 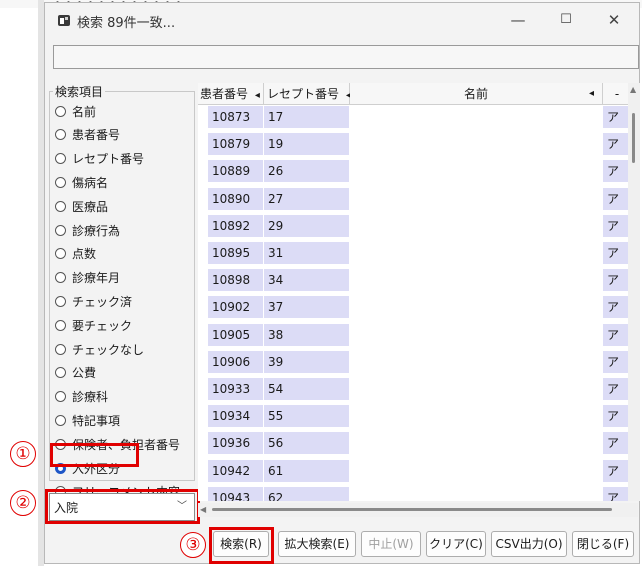 I want to click on vertical-scrollbar: ▲, so click(x=634, y=292).